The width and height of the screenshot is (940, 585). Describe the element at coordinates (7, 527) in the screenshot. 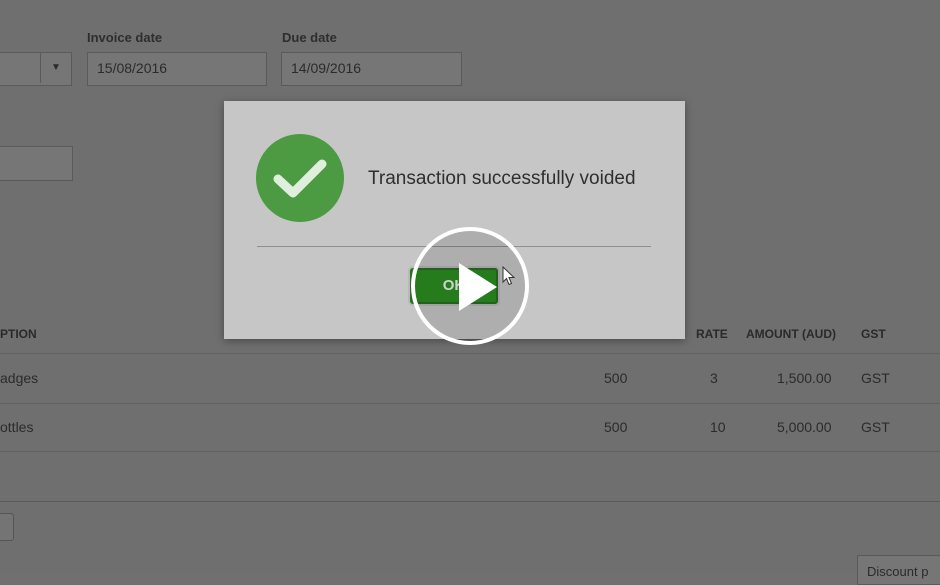

I see `add-lines-button` at that location.